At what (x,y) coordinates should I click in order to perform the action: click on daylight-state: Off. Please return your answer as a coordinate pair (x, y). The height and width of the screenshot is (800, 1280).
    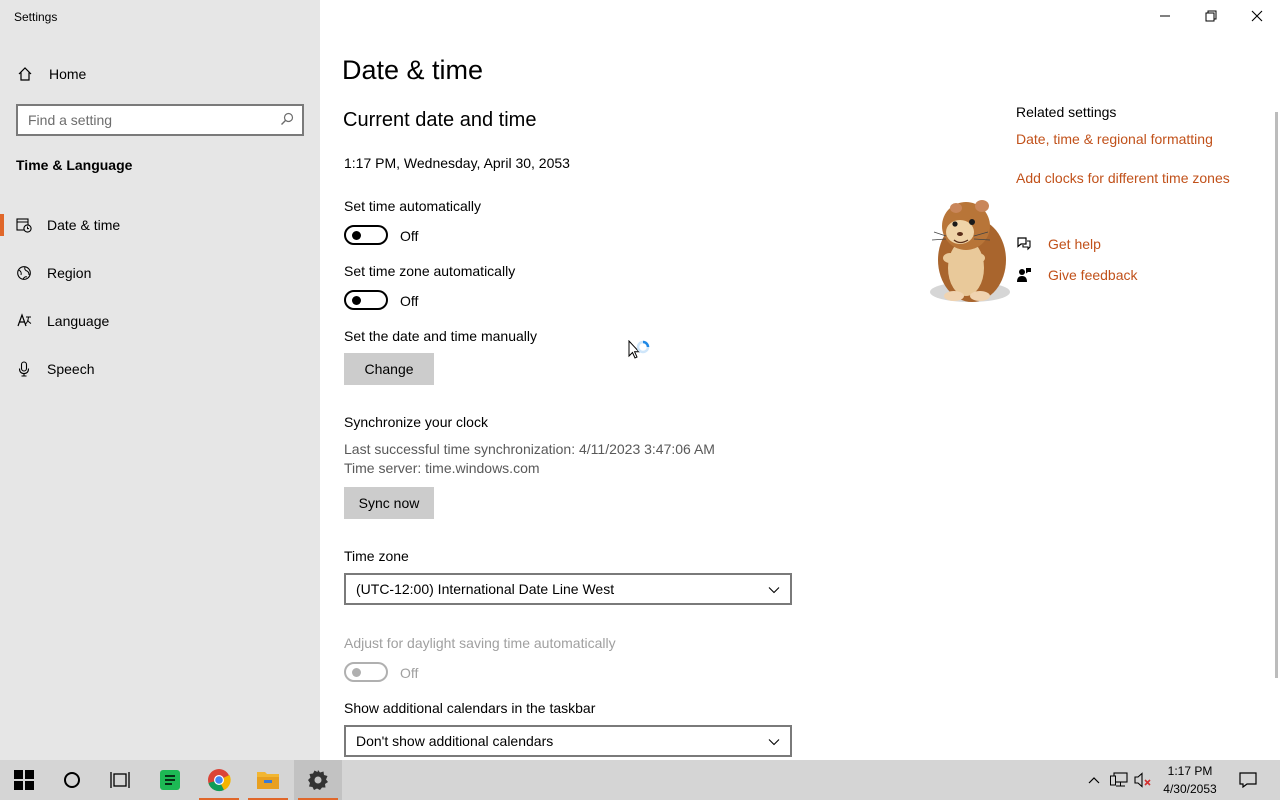
    Looking at the image, I should click on (409, 673).